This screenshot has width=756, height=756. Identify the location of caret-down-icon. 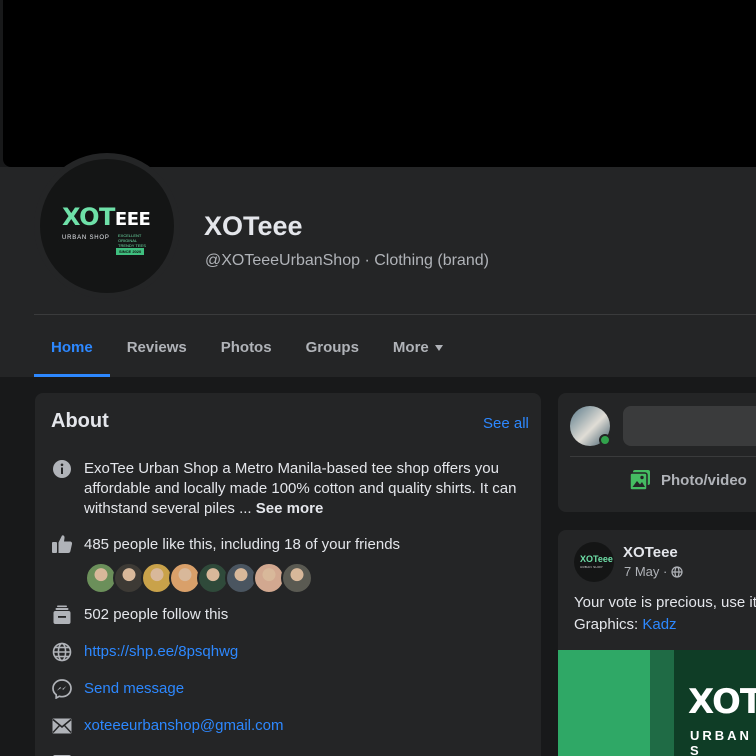
(438, 347).